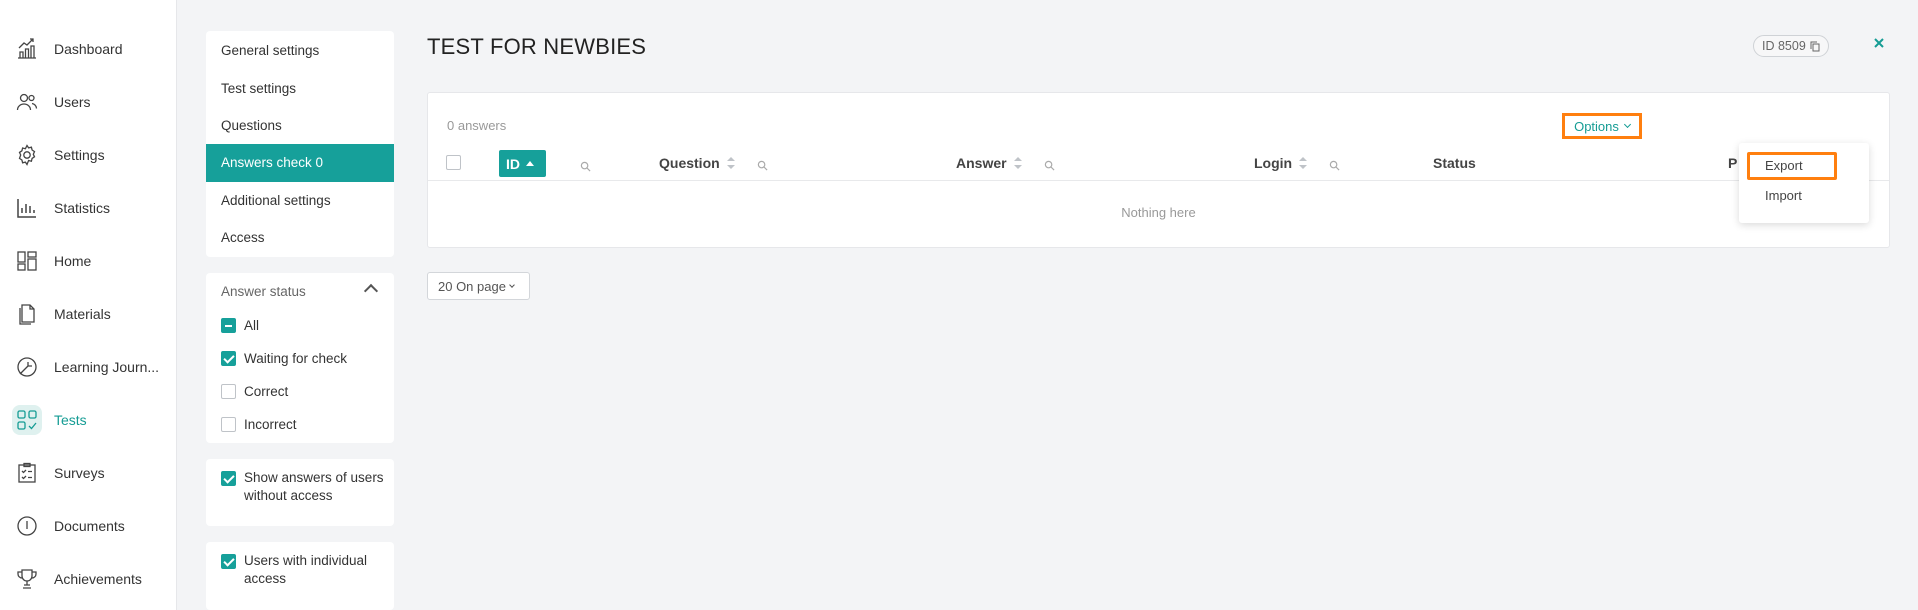  I want to click on trophy-icon, so click(27, 579).